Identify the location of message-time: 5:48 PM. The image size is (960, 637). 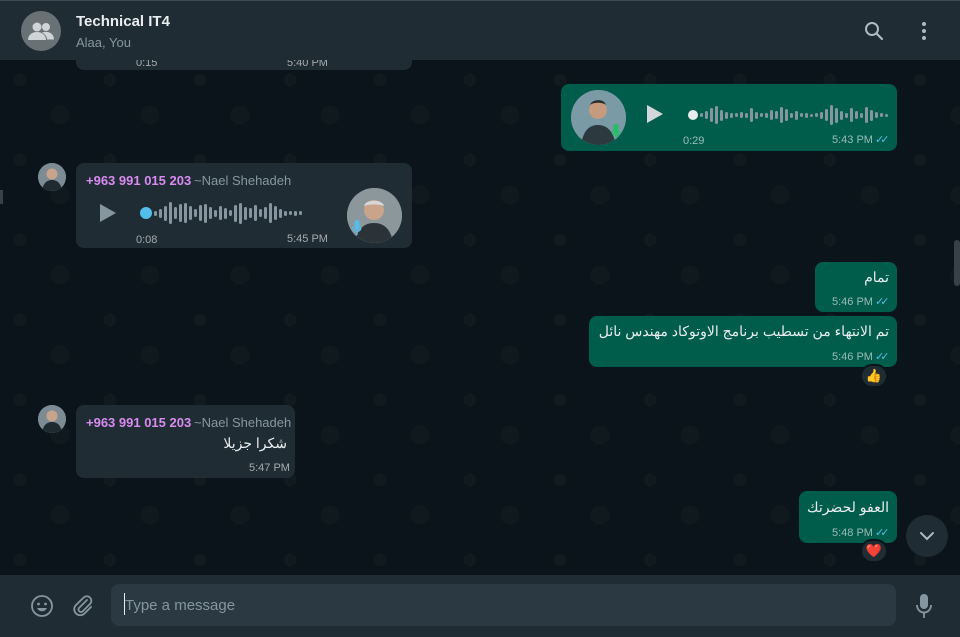
(852, 533).